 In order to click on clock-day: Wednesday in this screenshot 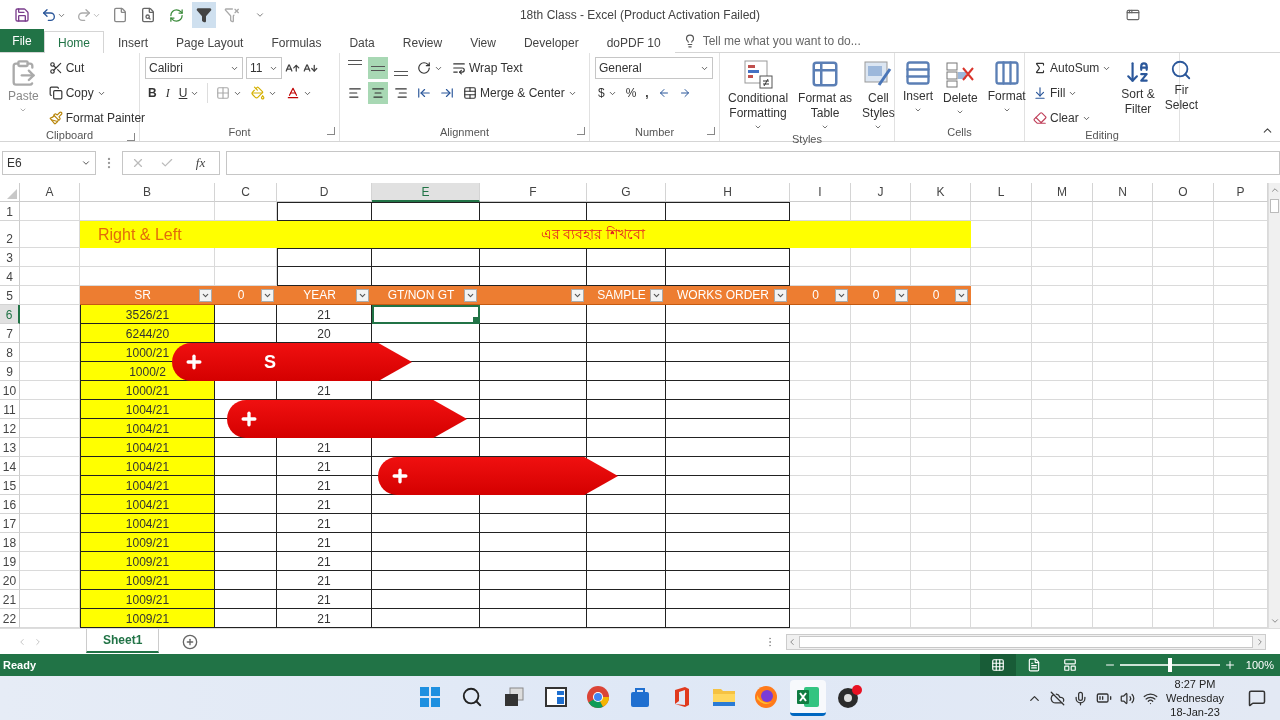, I will do `click(1195, 698)`.